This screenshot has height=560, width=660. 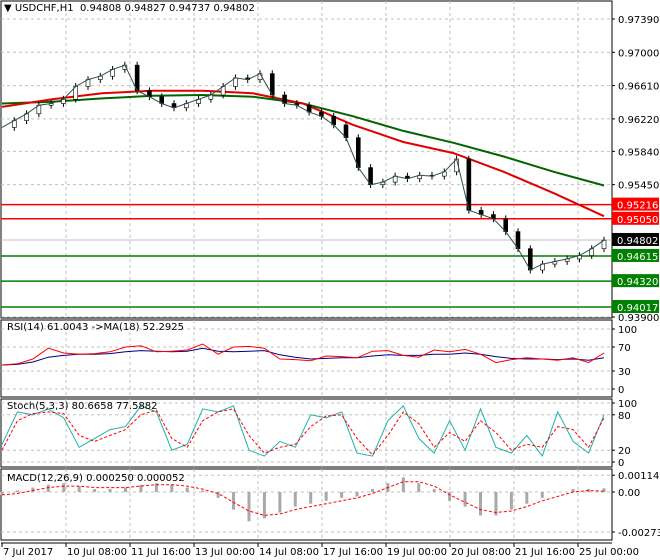 What do you see at coordinates (638, 87) in the screenshot?
I see `price-tick-label: 0.96610` at bounding box center [638, 87].